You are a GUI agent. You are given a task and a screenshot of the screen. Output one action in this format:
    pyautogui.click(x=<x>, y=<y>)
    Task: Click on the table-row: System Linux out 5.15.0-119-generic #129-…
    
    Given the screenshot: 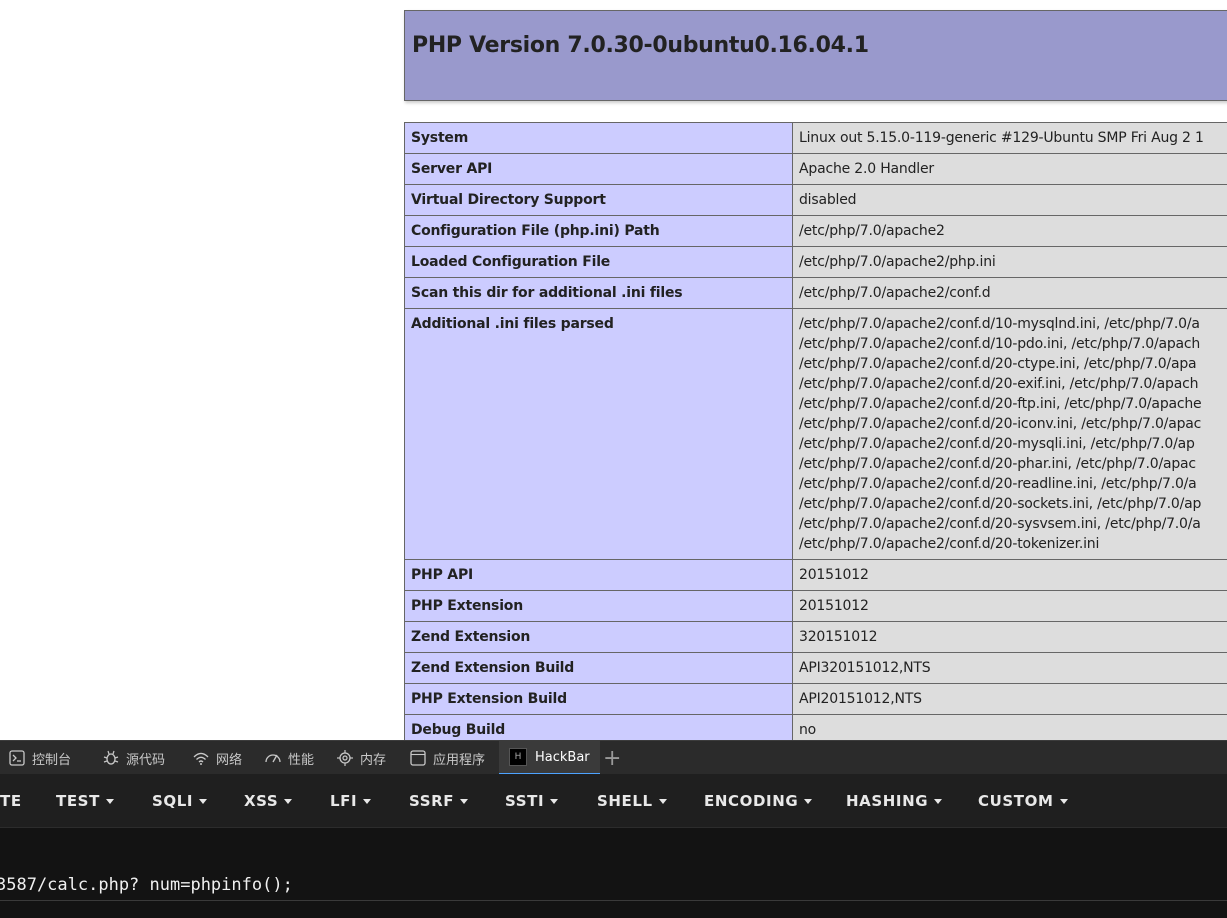 What is the action you would take?
    pyautogui.click(x=815, y=138)
    